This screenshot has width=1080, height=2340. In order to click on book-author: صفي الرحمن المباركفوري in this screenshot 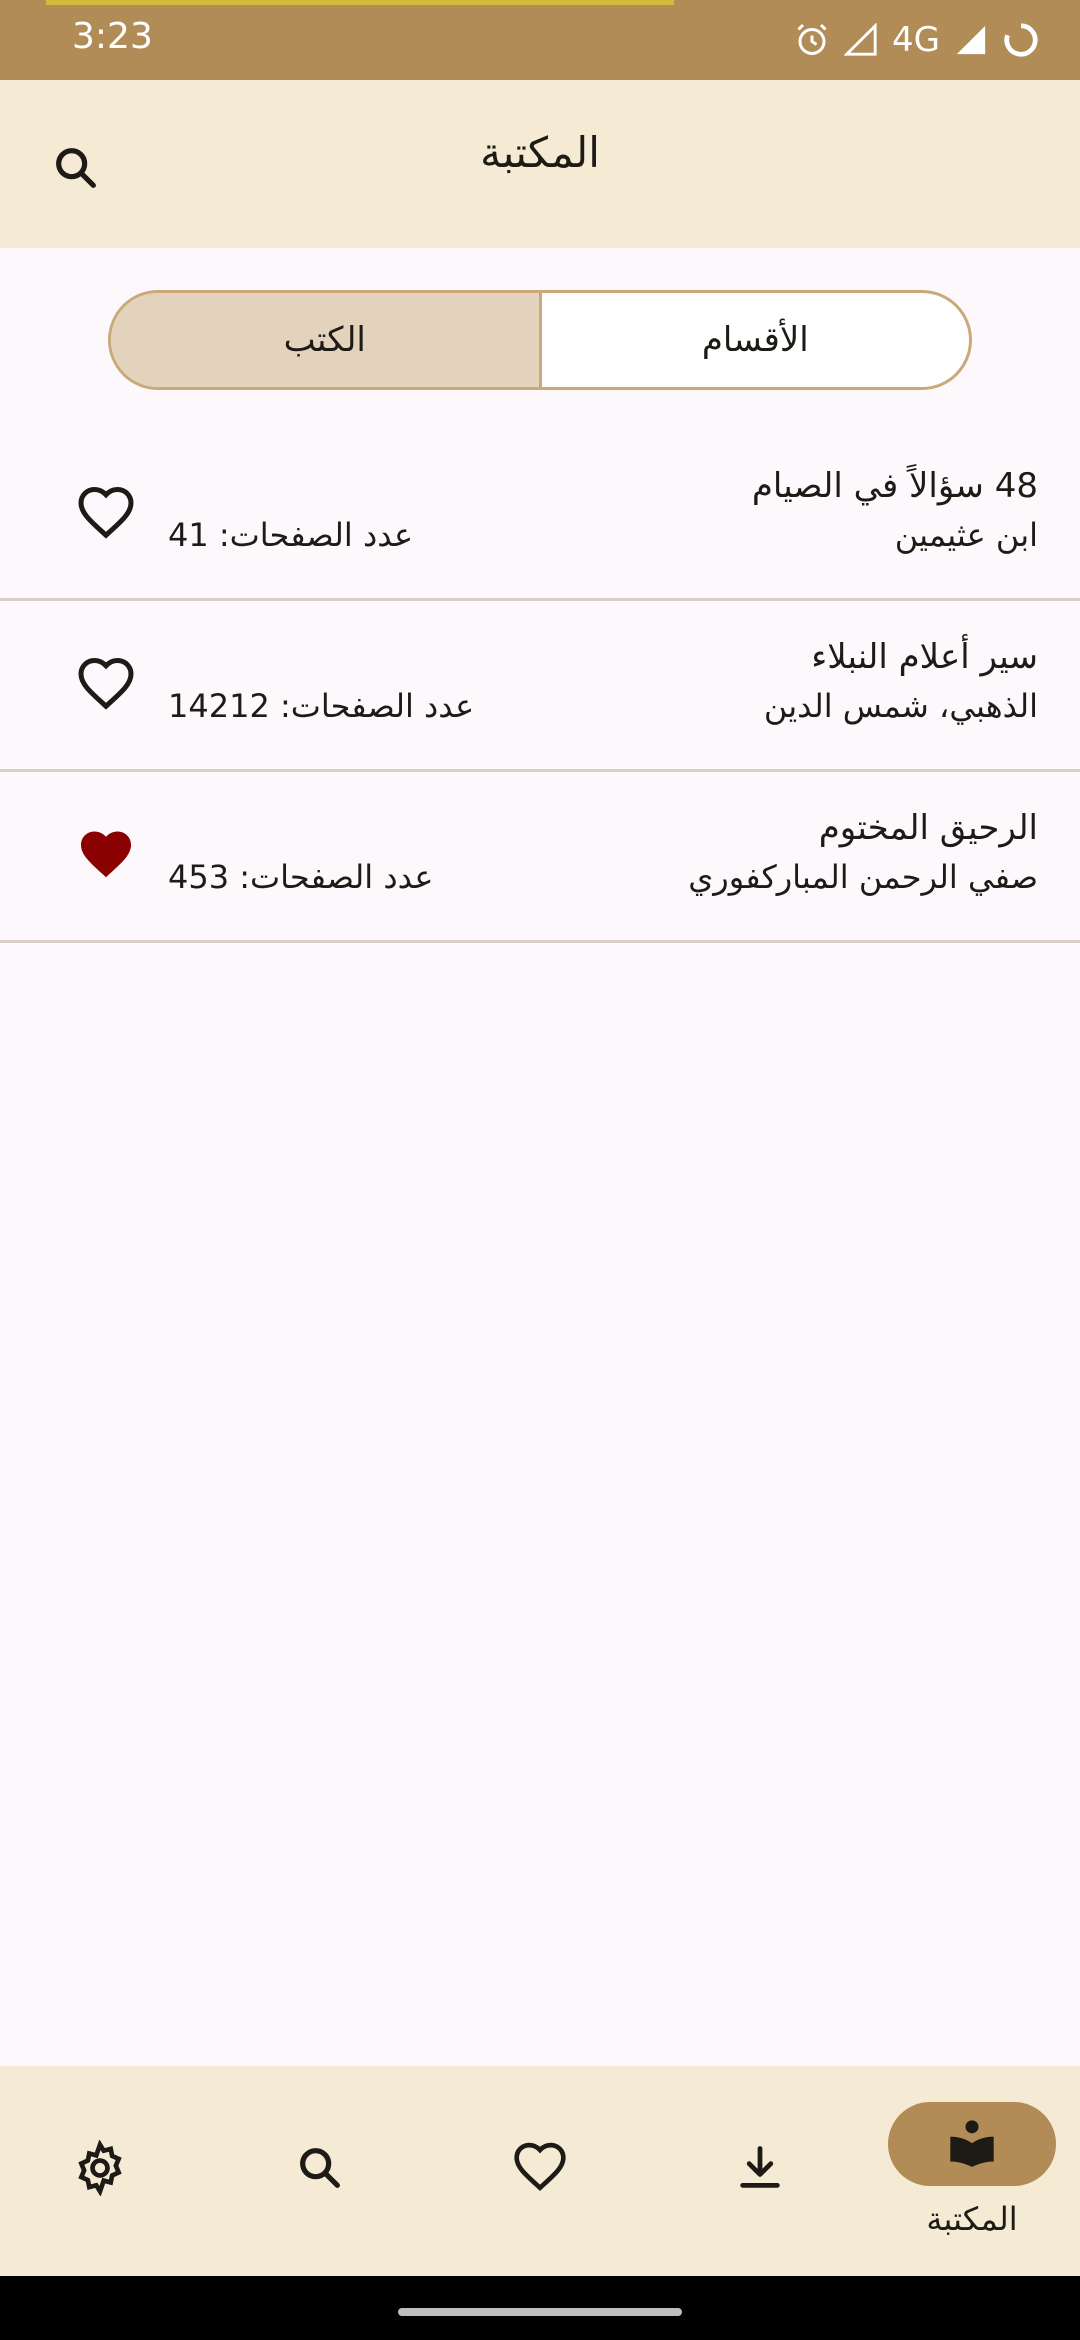, I will do `click(863, 877)`.